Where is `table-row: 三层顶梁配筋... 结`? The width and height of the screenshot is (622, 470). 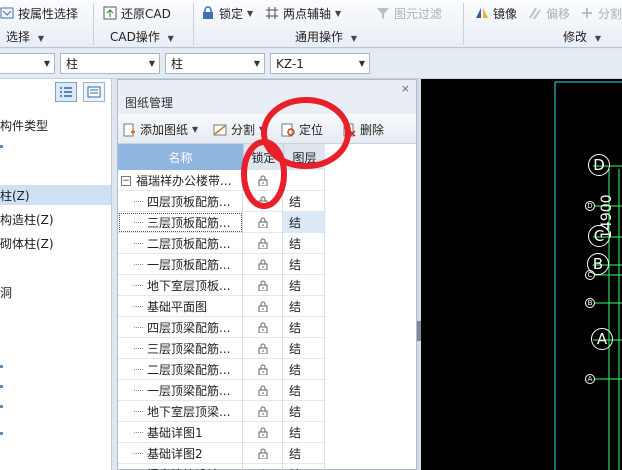
table-row: 三层顶梁配筋... 结 is located at coordinates (222, 348).